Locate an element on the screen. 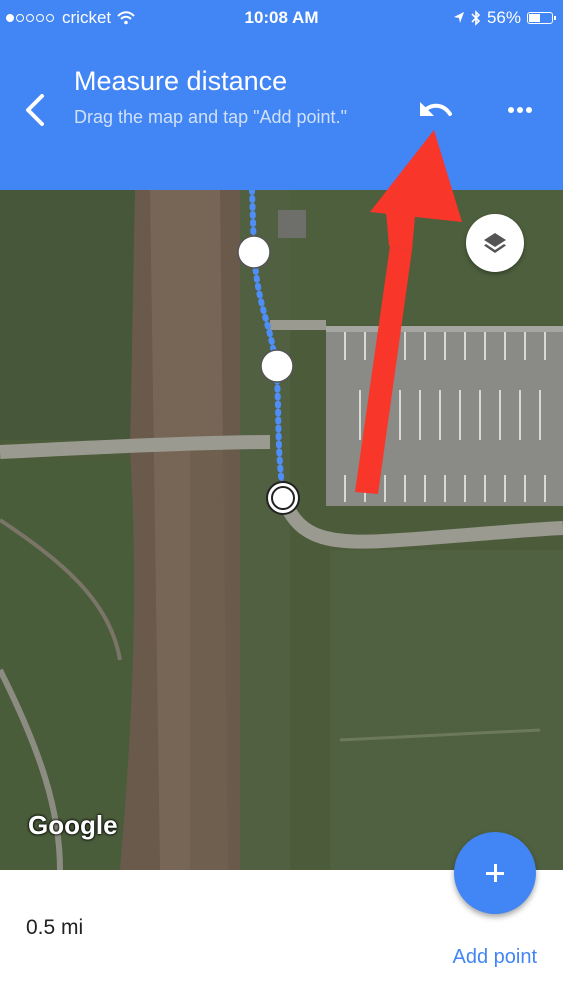 This screenshot has width=563, height=1000. battery-percent: 56% is located at coordinates (503, 17).